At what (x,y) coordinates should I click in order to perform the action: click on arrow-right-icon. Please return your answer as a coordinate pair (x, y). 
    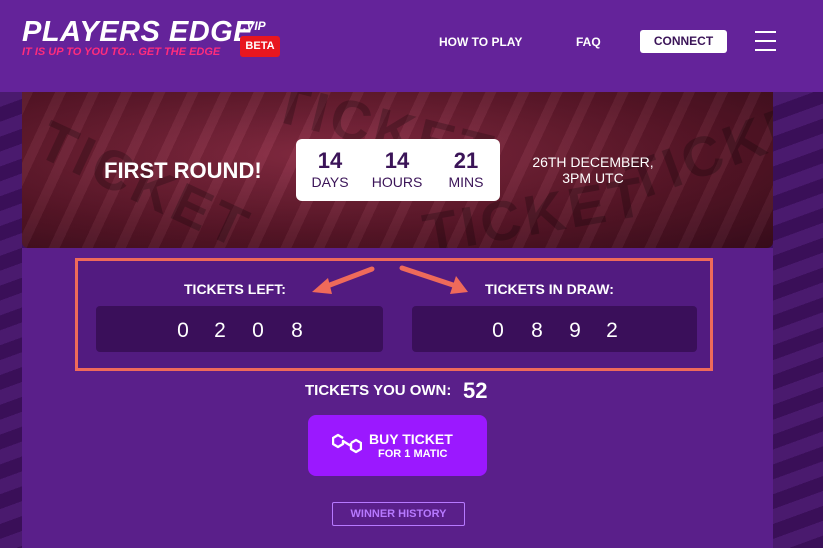
    Looking at the image, I should click on (433, 279).